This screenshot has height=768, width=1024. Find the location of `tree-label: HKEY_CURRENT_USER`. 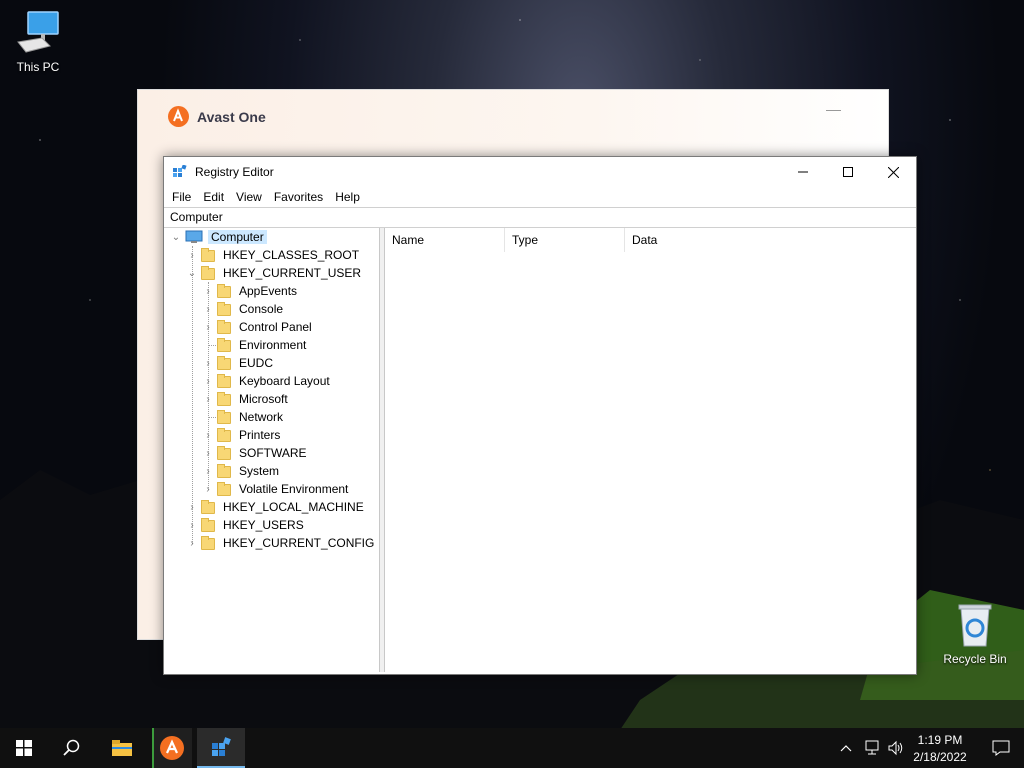

tree-label: HKEY_CURRENT_USER is located at coordinates (292, 273).